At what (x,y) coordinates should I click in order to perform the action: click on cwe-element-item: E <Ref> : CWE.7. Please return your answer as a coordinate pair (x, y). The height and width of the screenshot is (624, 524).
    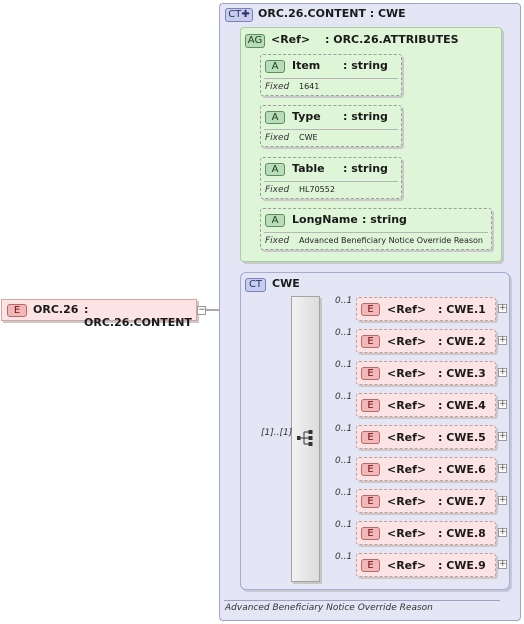
    Looking at the image, I should click on (426, 501).